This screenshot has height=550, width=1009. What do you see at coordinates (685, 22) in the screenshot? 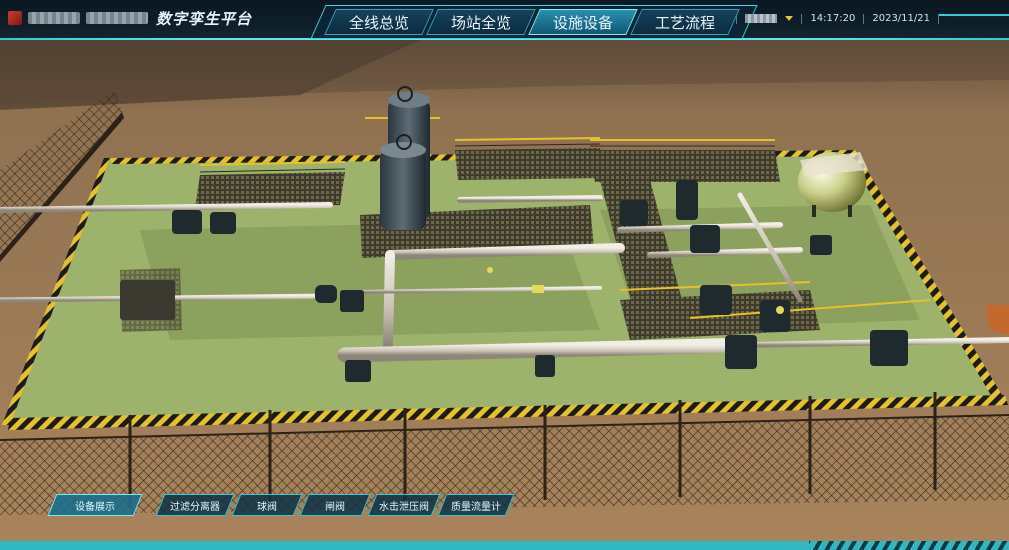
I see `tab-process-flow: 工艺流程` at bounding box center [685, 22].